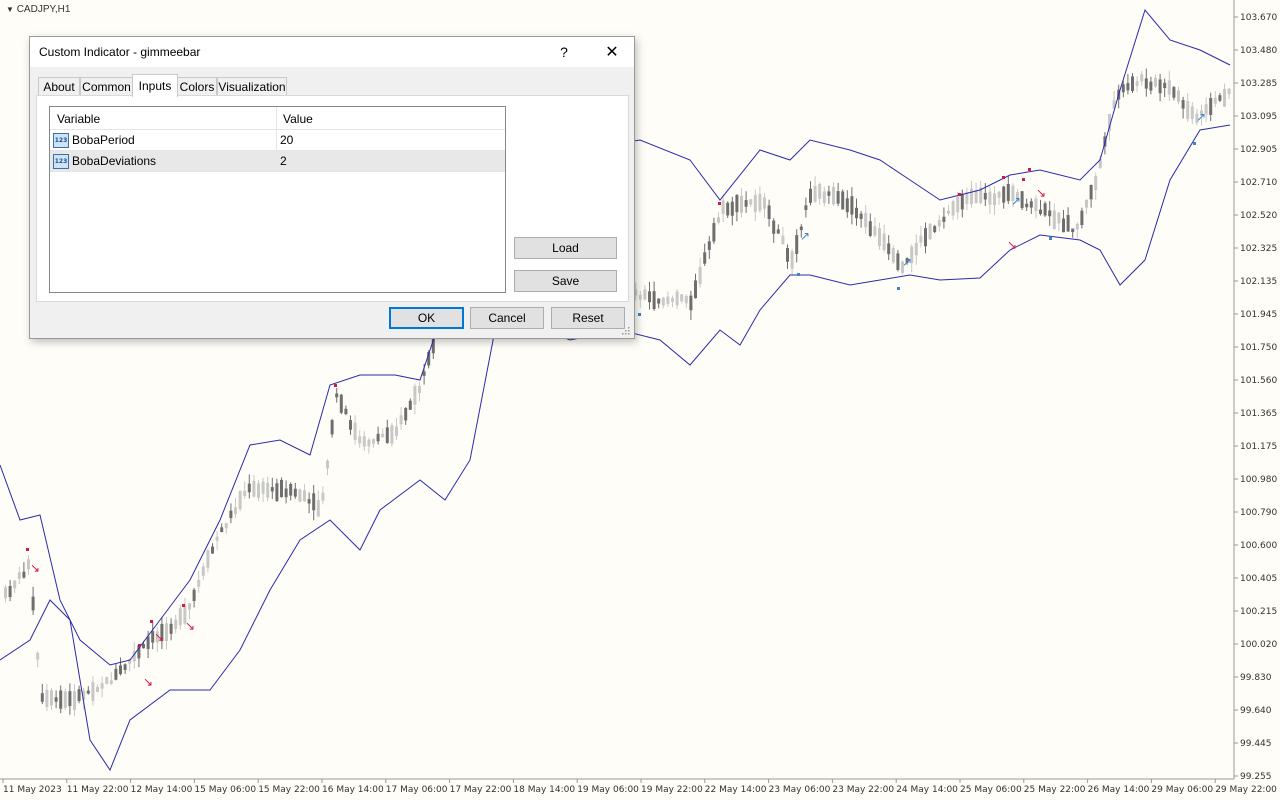 The width and height of the screenshot is (1280, 800). I want to click on save-button: Save, so click(565, 281).